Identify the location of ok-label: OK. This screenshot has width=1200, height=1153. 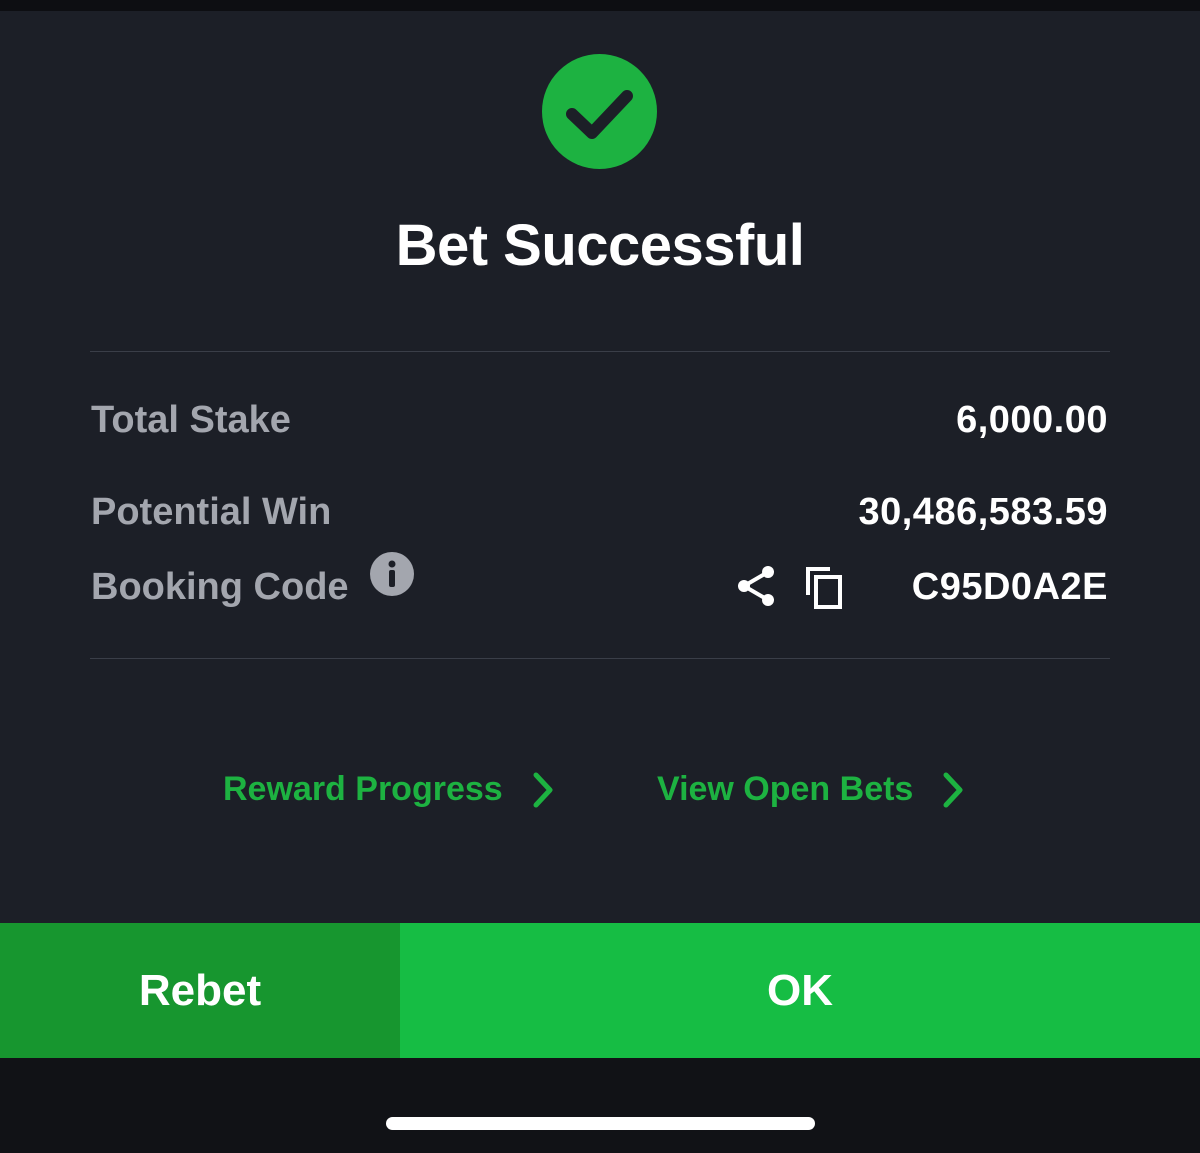
(800, 990).